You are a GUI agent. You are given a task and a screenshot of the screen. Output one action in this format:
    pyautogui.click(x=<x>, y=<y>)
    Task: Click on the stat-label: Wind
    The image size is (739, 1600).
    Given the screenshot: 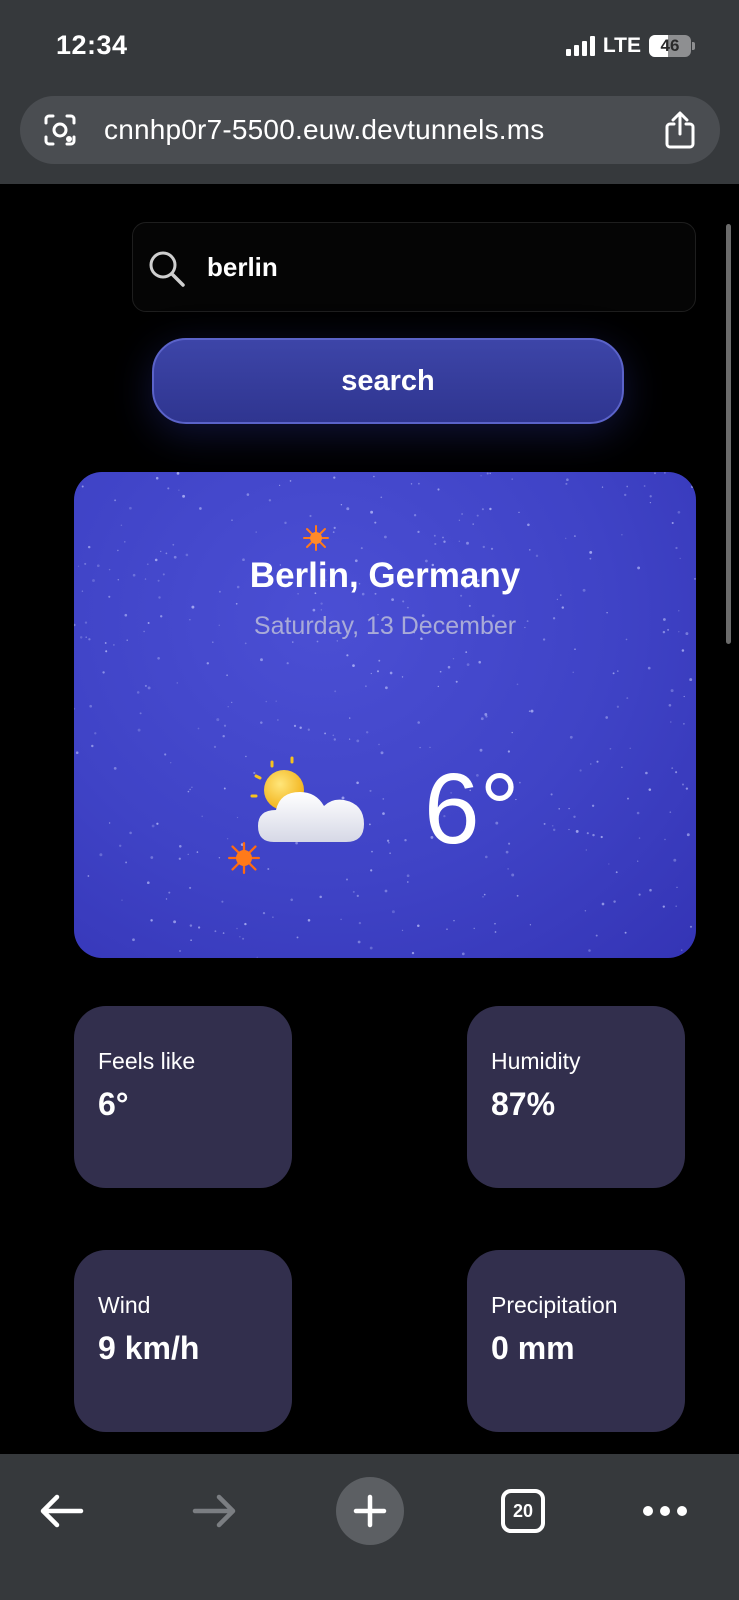 What is the action you would take?
    pyautogui.click(x=124, y=1305)
    